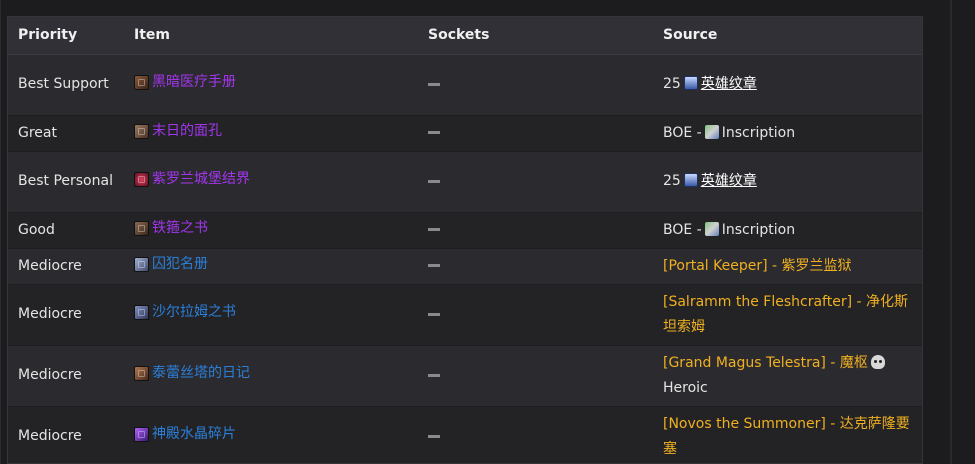  Describe the element at coordinates (271, 36) in the screenshot. I see `header-item: Item` at that location.